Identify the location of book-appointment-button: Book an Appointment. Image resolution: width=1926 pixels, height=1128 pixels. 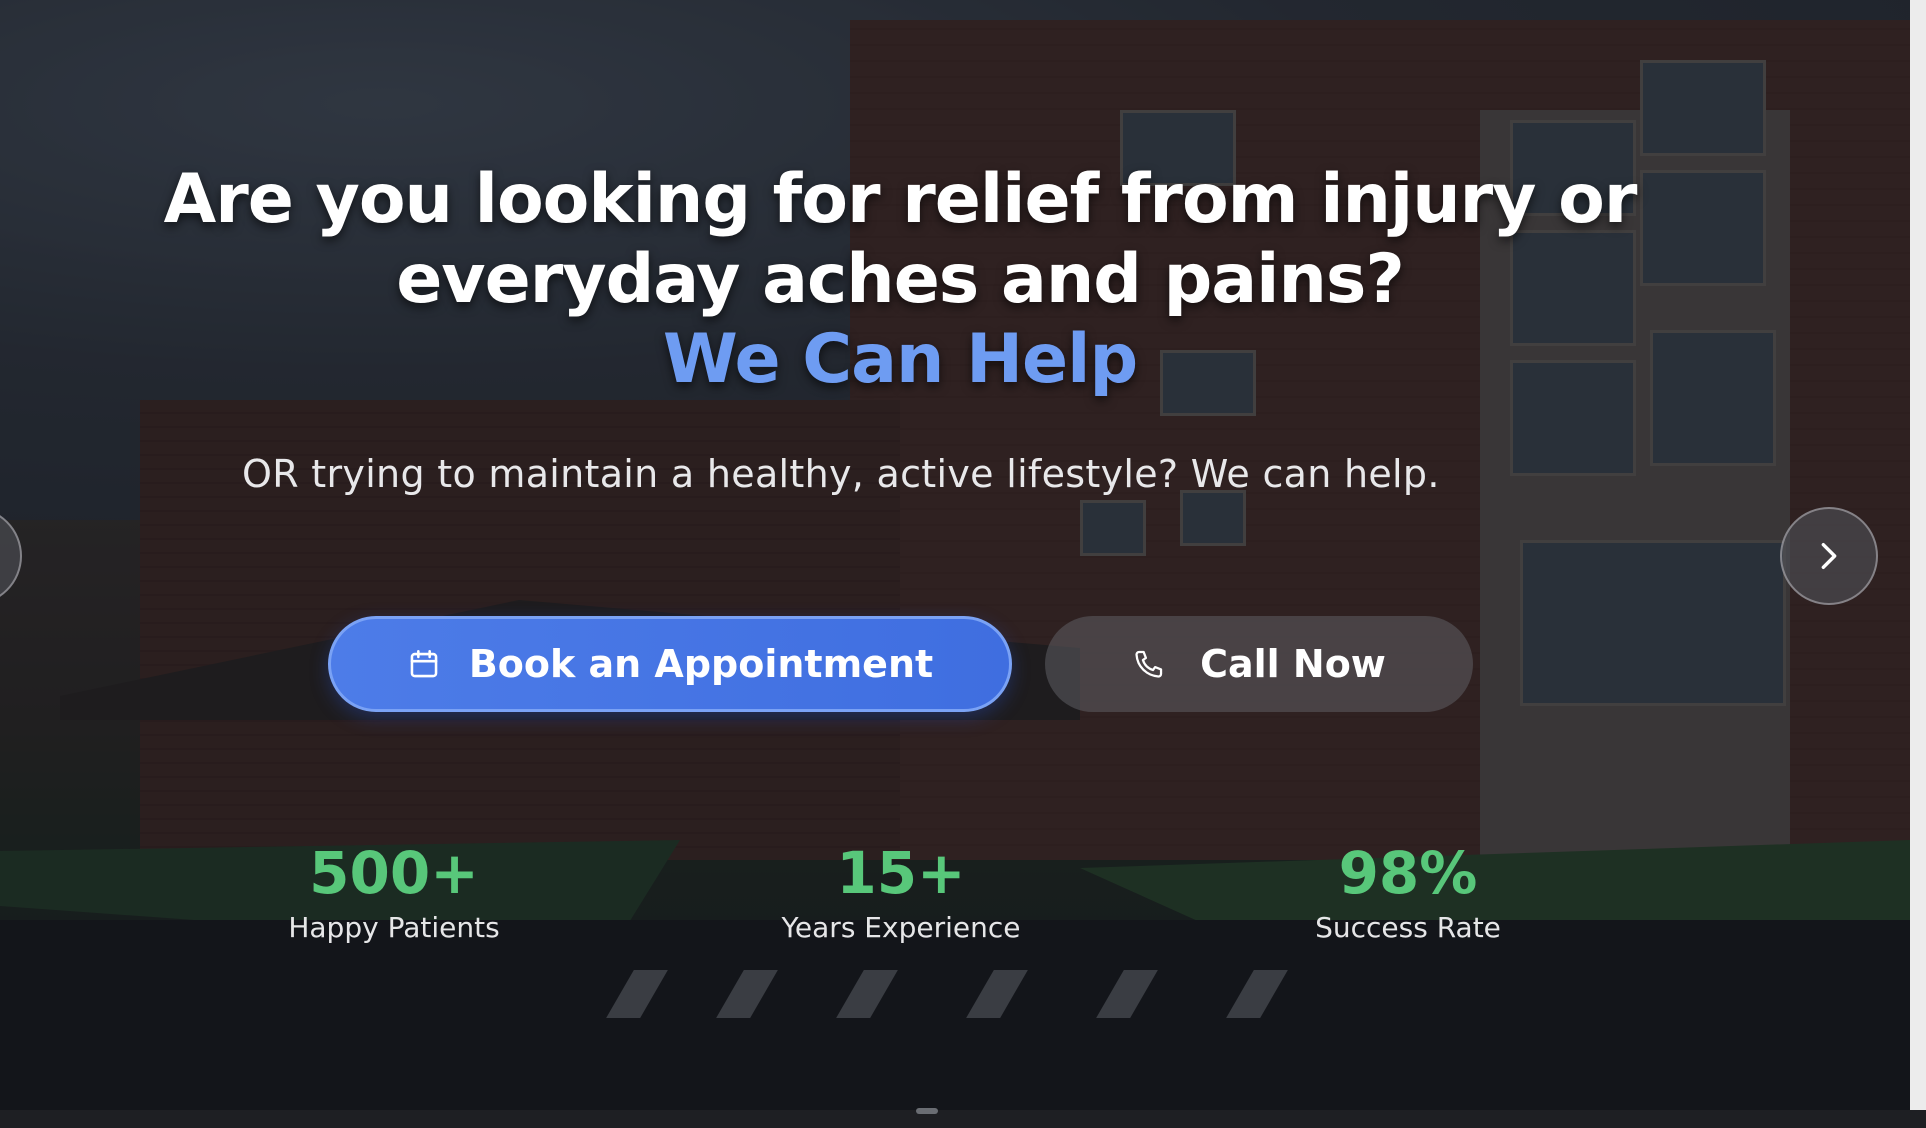
(670, 664).